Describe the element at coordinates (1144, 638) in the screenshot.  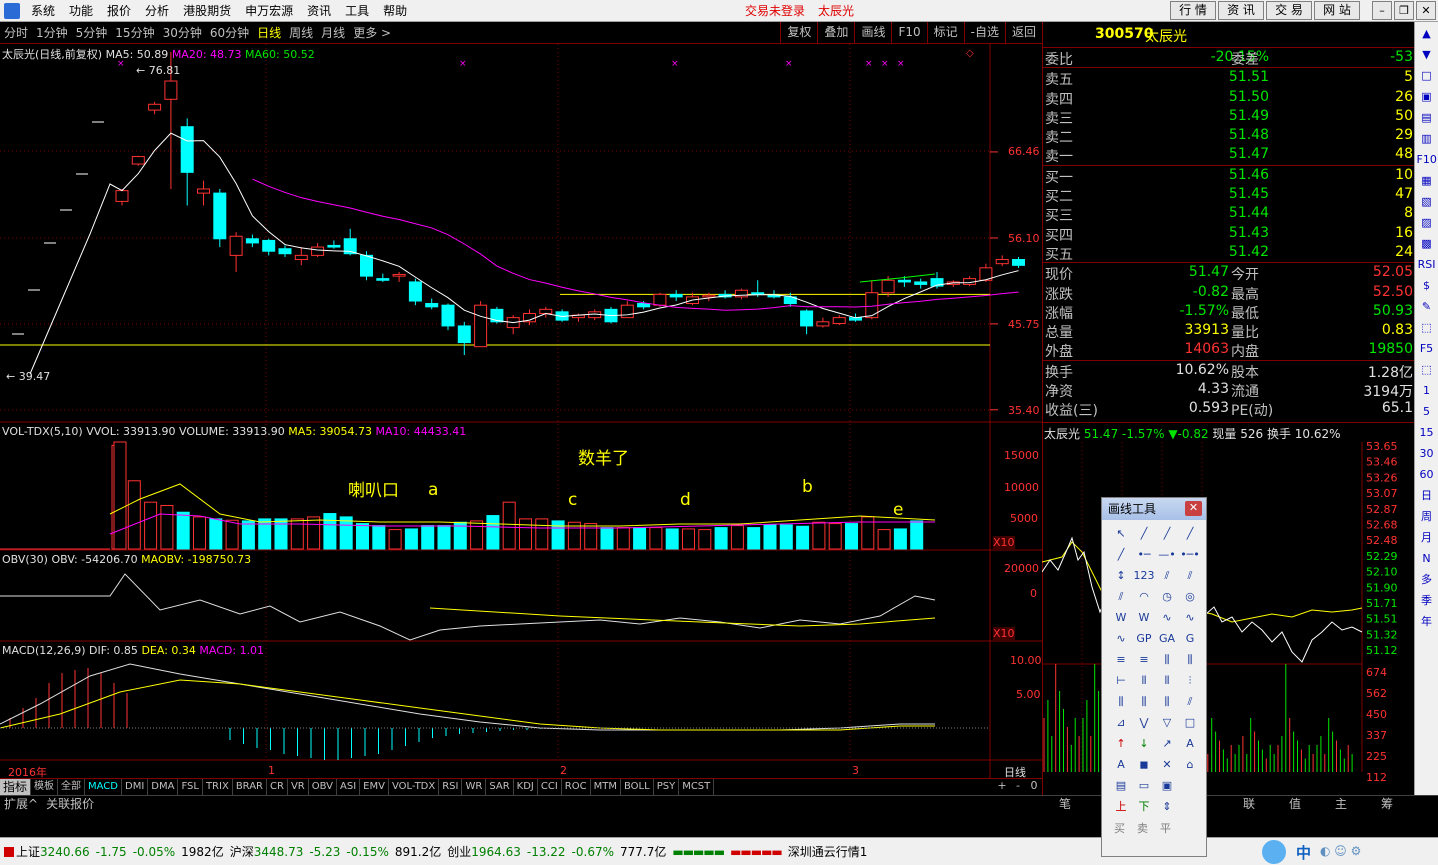
I see `draw-tool-icon: GP` at that location.